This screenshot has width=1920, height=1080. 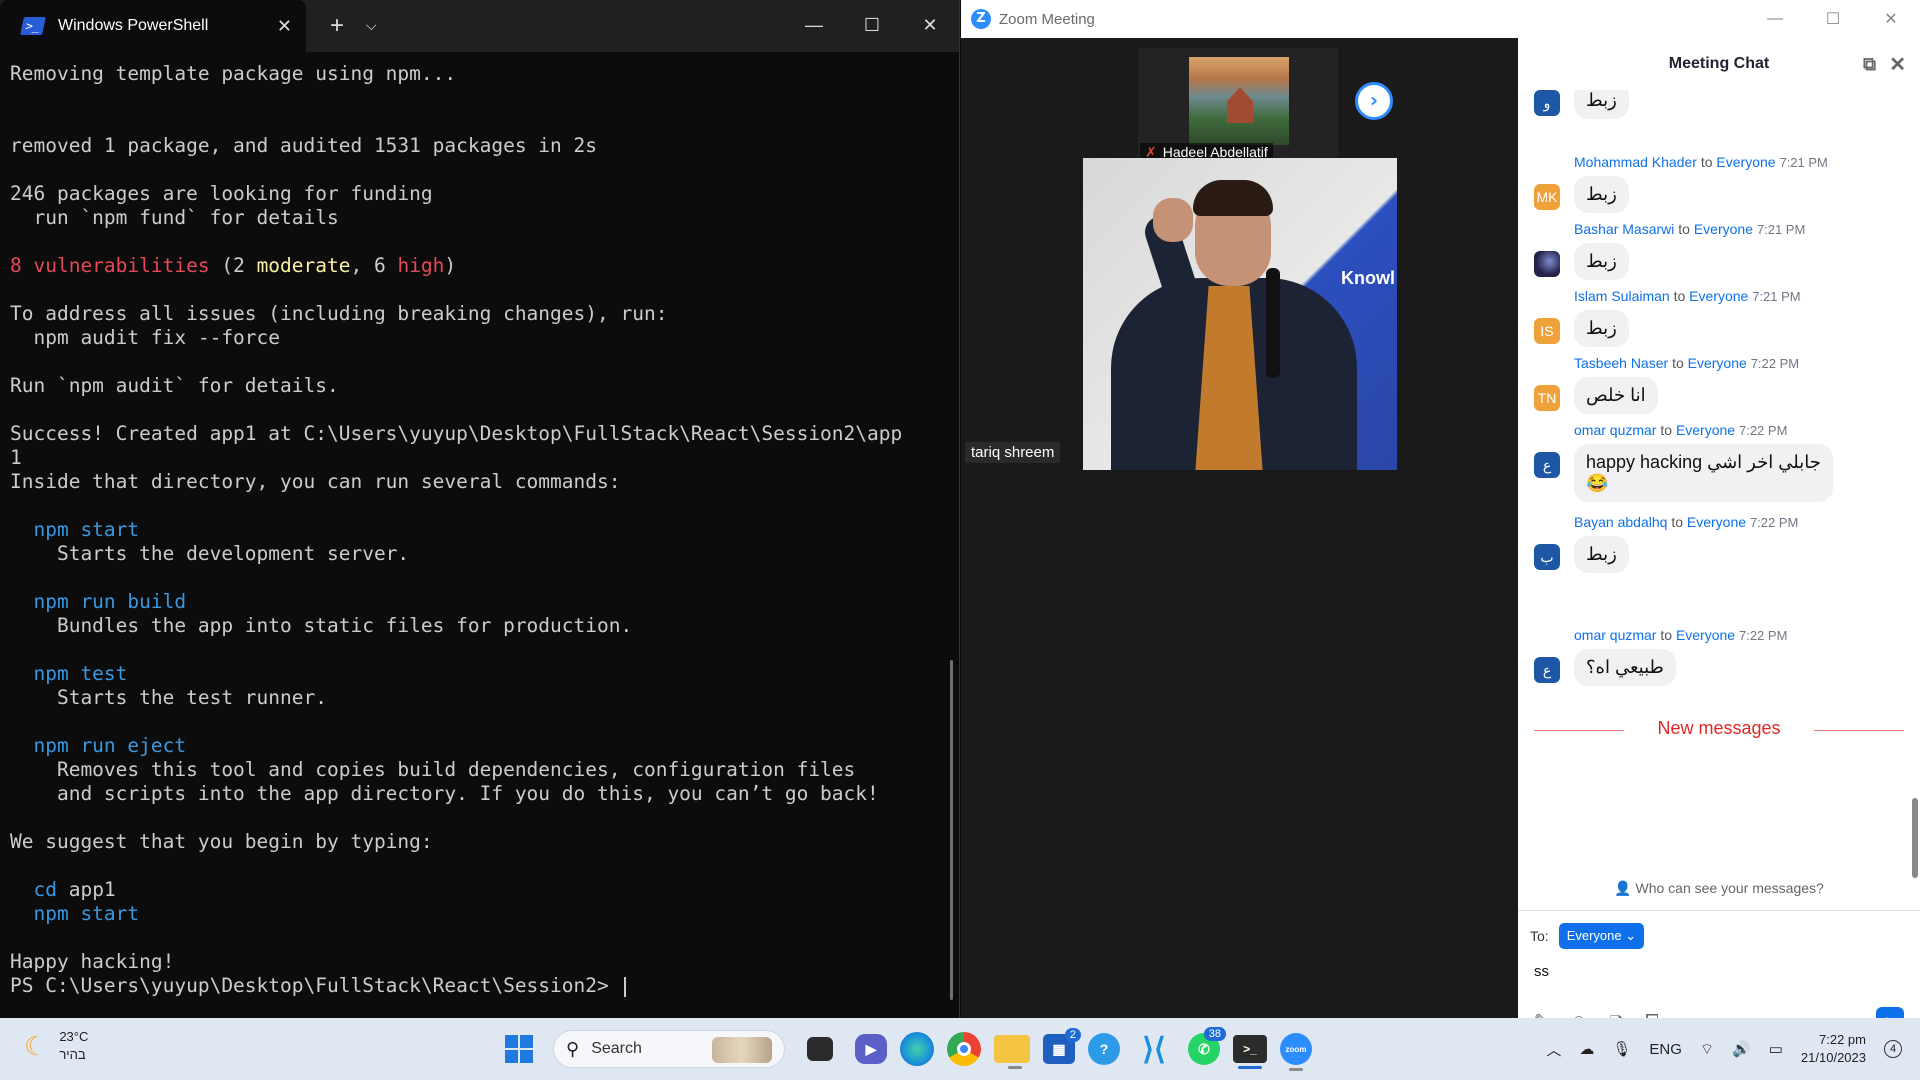 I want to click on chevron-up-icon: ︿, so click(x=1553, y=1049).